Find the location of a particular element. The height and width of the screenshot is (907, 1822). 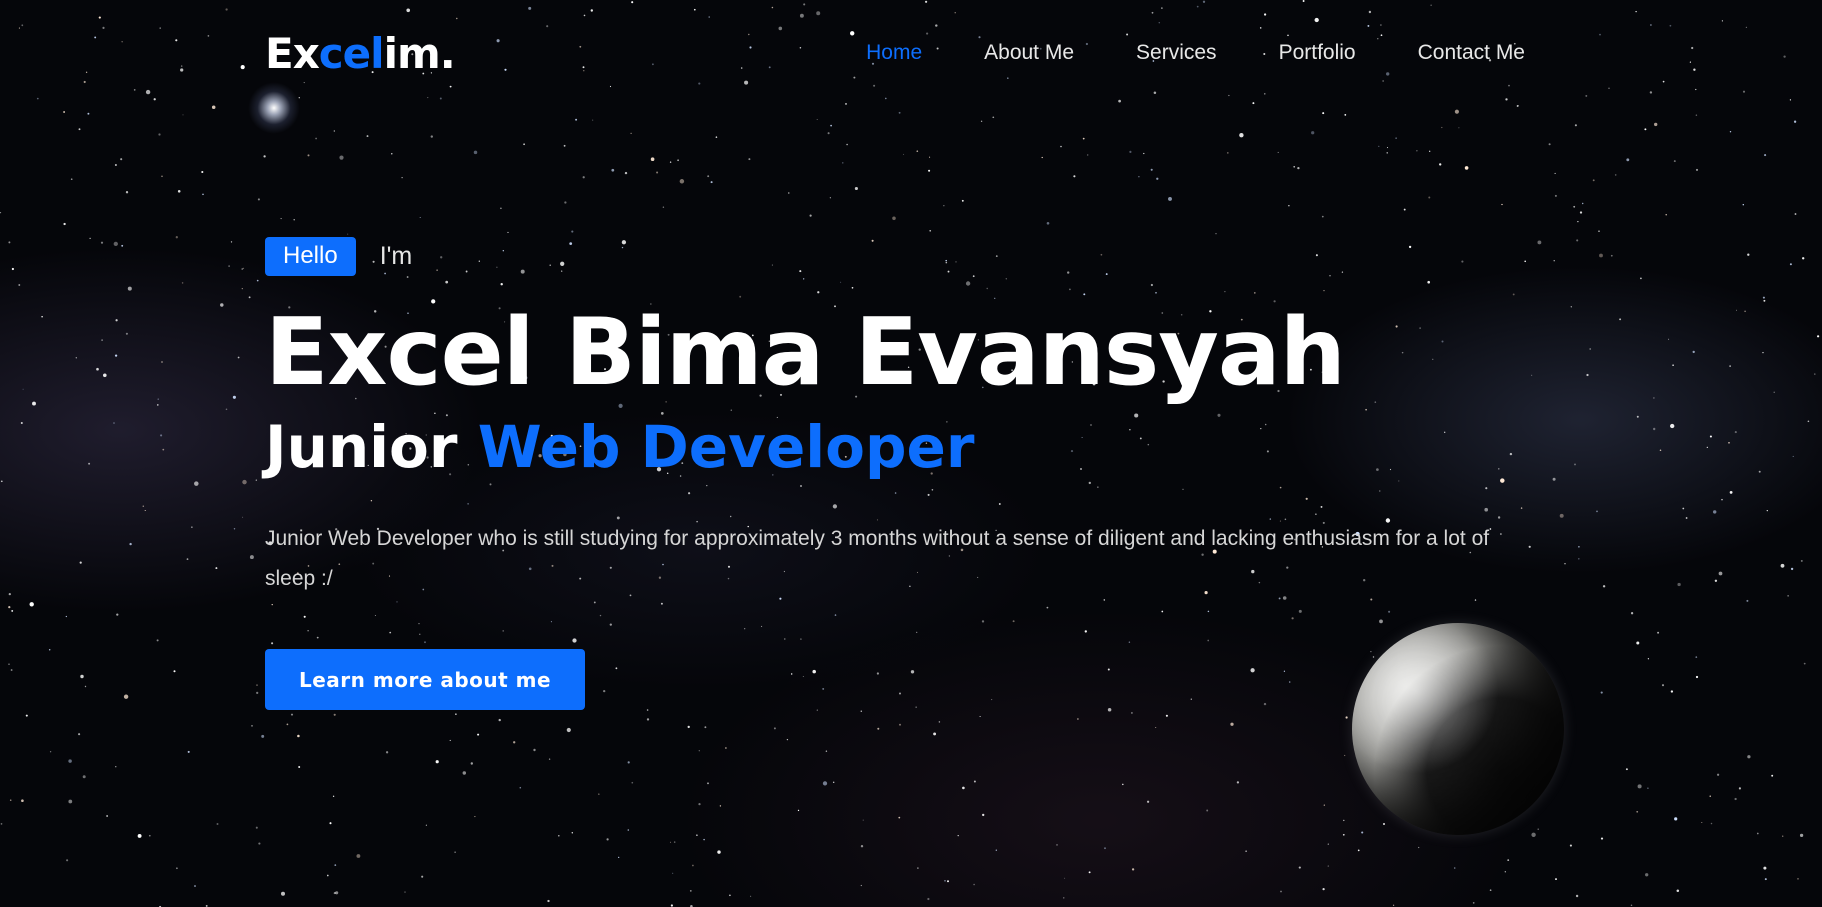

hero-role: Junior Web Developer is located at coordinates (915, 447).